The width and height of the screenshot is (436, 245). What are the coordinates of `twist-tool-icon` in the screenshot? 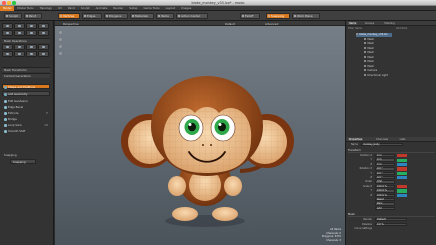 It's located at (43, 33).